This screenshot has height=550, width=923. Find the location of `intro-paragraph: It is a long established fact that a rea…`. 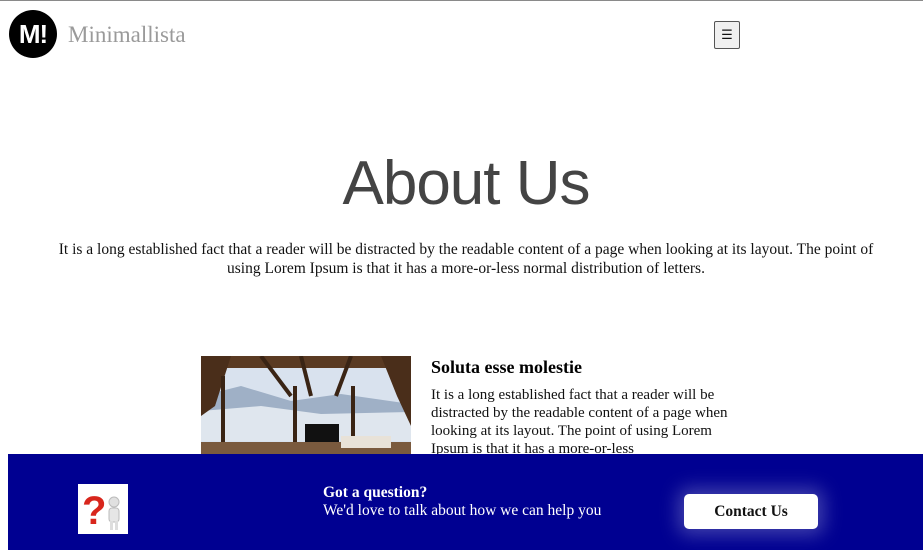

intro-paragraph: It is a long established fact that a rea… is located at coordinates (466, 259).